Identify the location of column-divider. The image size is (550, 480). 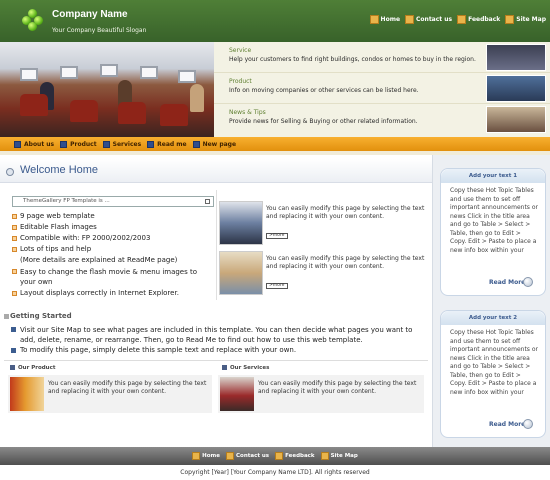
(216, 245).